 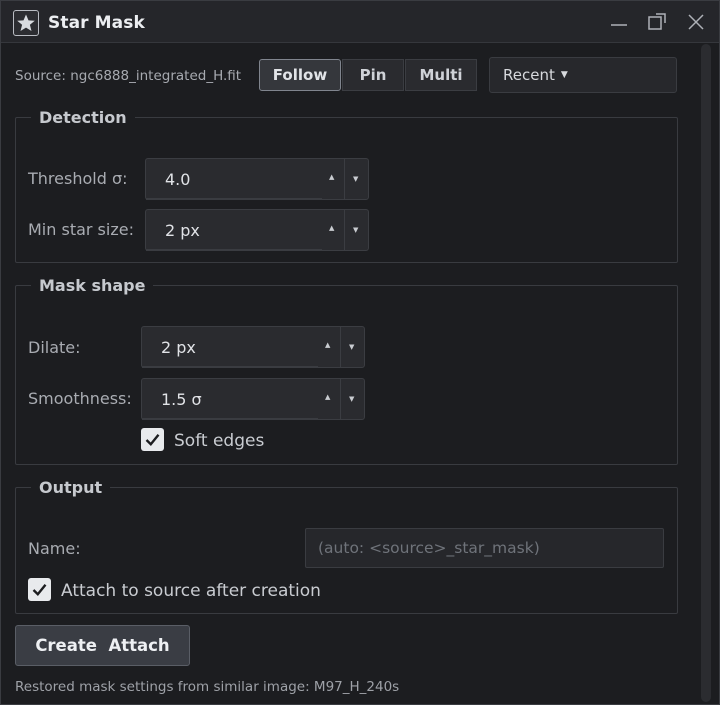 I want to click on smoothness-spinbox: 1.5 σ ▲ ▼, so click(x=253, y=399).